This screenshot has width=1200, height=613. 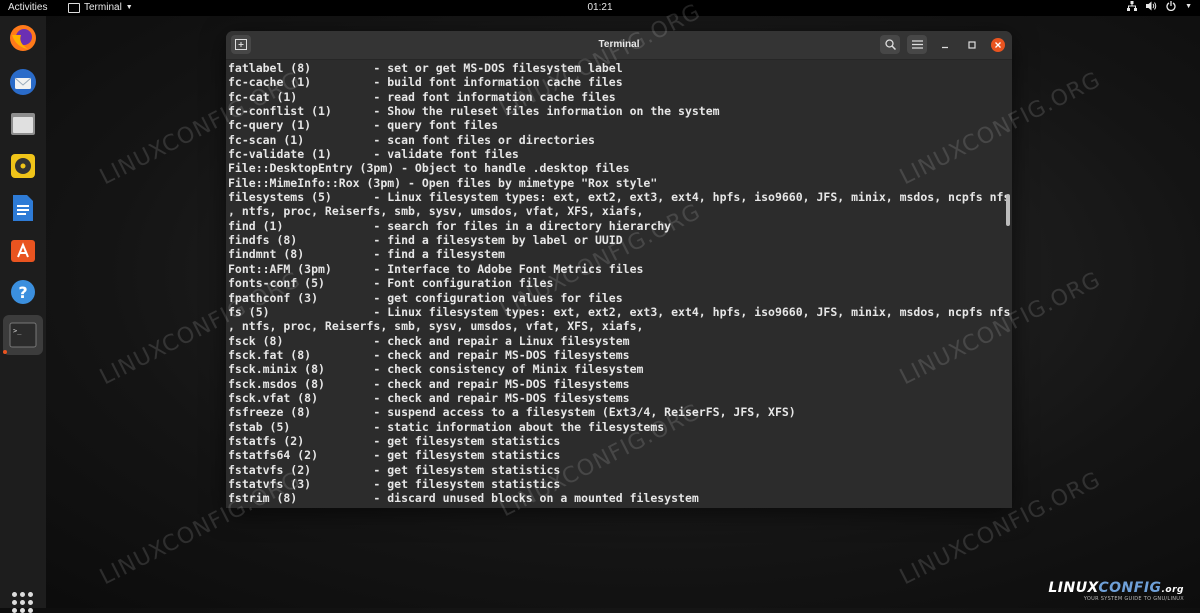 I want to click on software-icon, so click(x=23, y=251).